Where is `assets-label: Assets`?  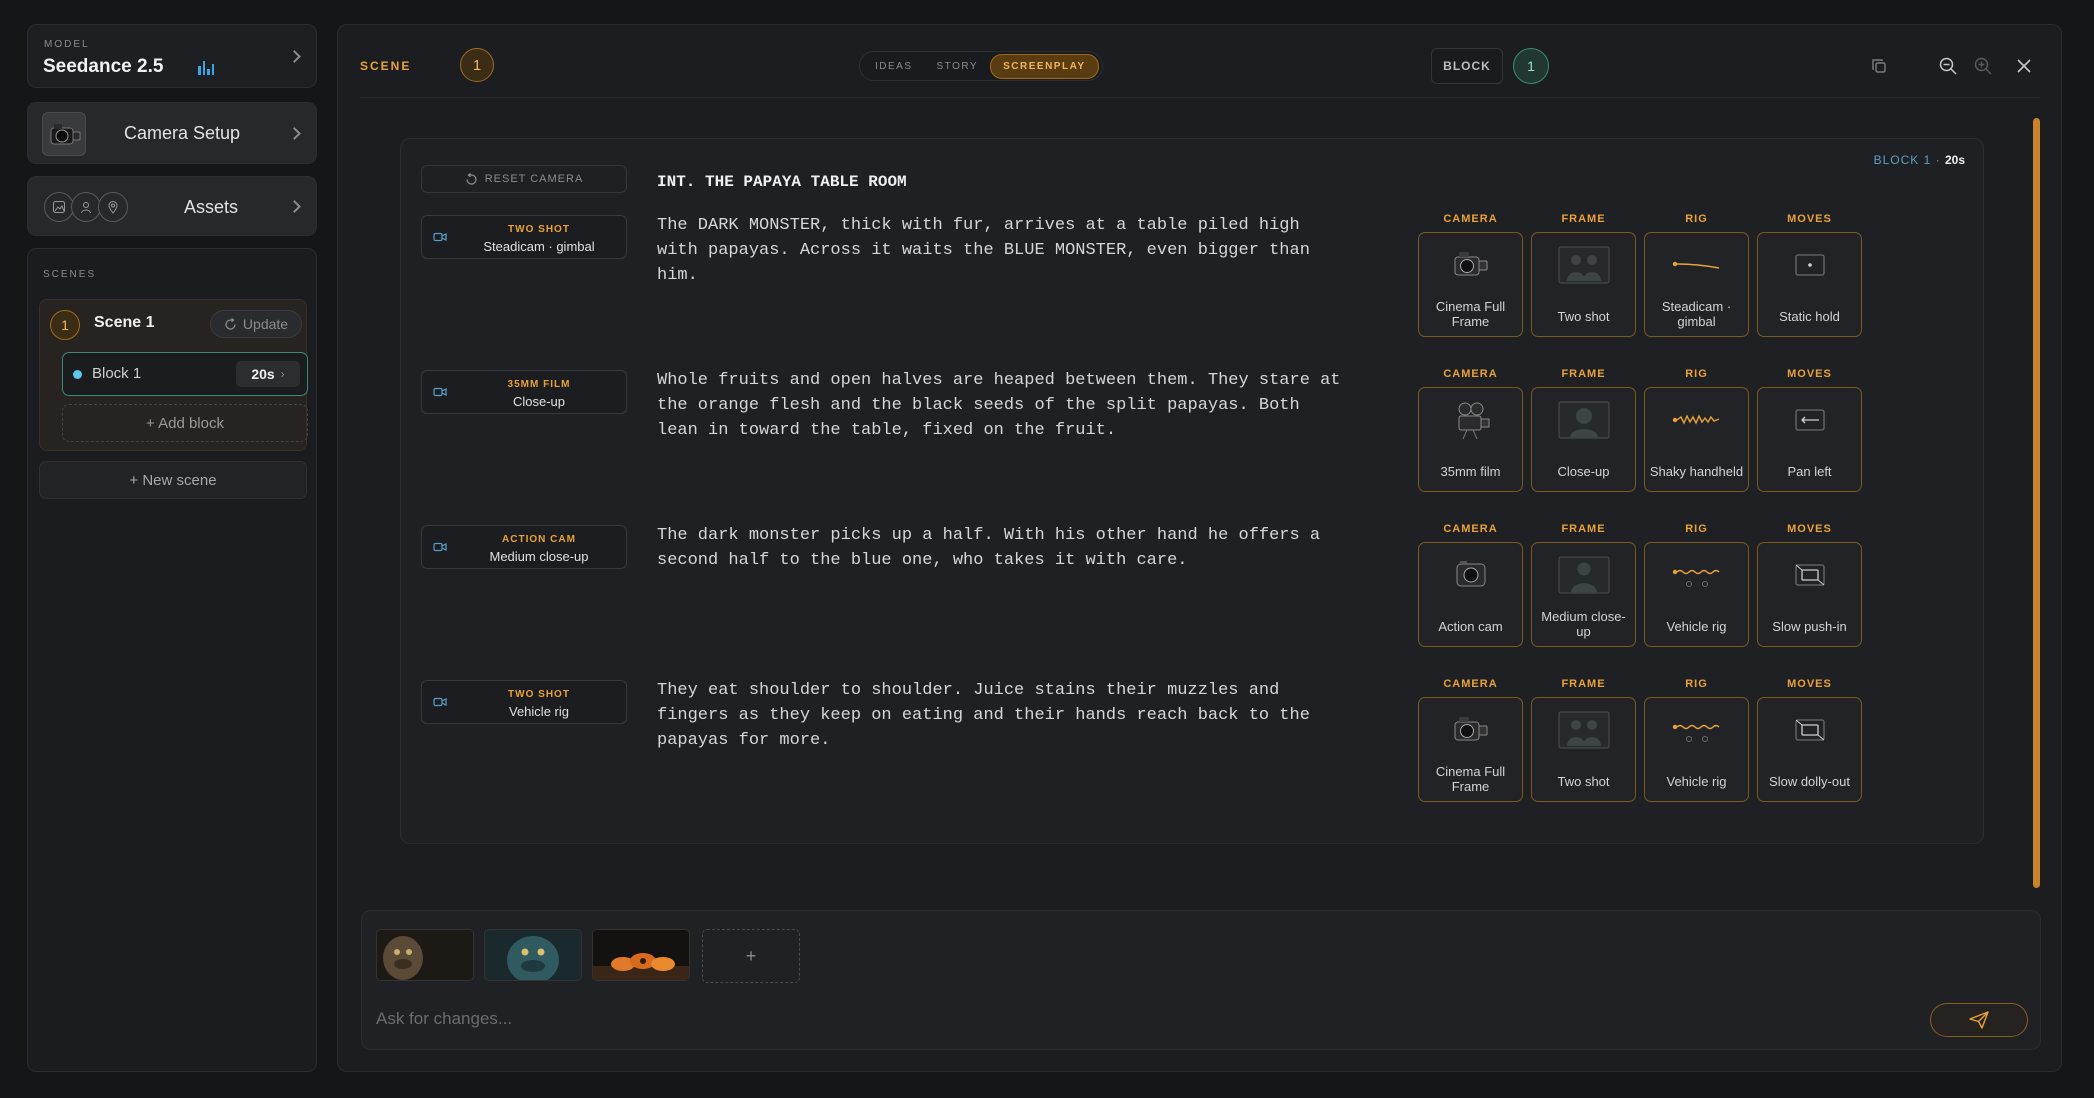 assets-label: Assets is located at coordinates (211, 207).